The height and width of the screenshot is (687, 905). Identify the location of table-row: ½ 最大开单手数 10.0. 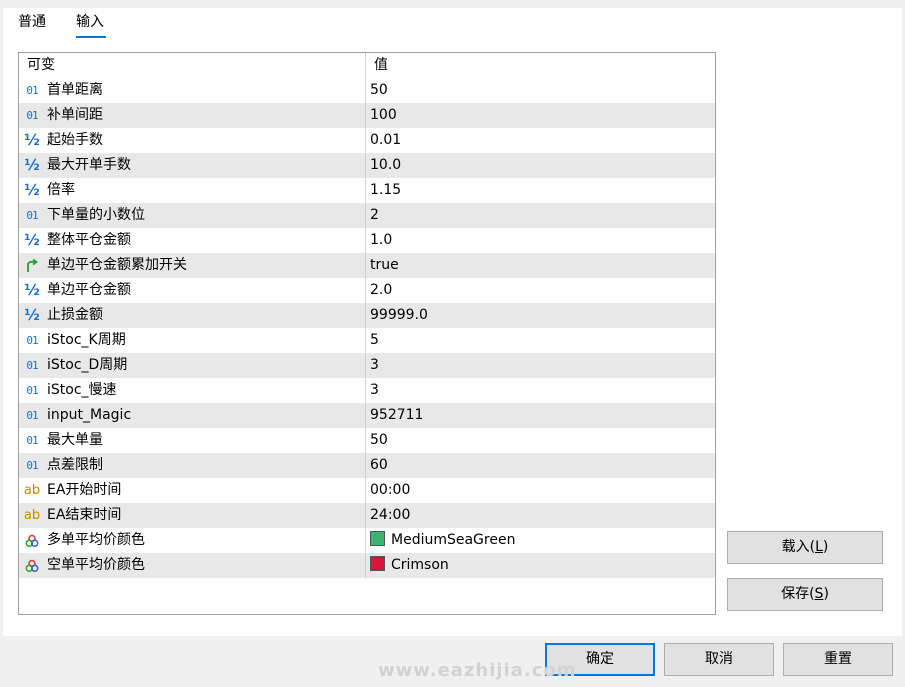
(367, 165).